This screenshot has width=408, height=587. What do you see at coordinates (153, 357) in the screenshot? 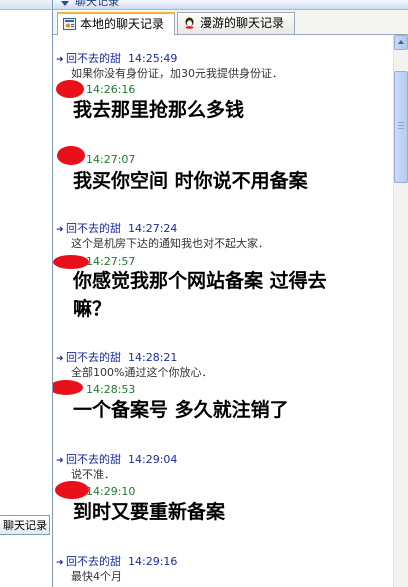
I see `message-time: 14:28:21` at bounding box center [153, 357].